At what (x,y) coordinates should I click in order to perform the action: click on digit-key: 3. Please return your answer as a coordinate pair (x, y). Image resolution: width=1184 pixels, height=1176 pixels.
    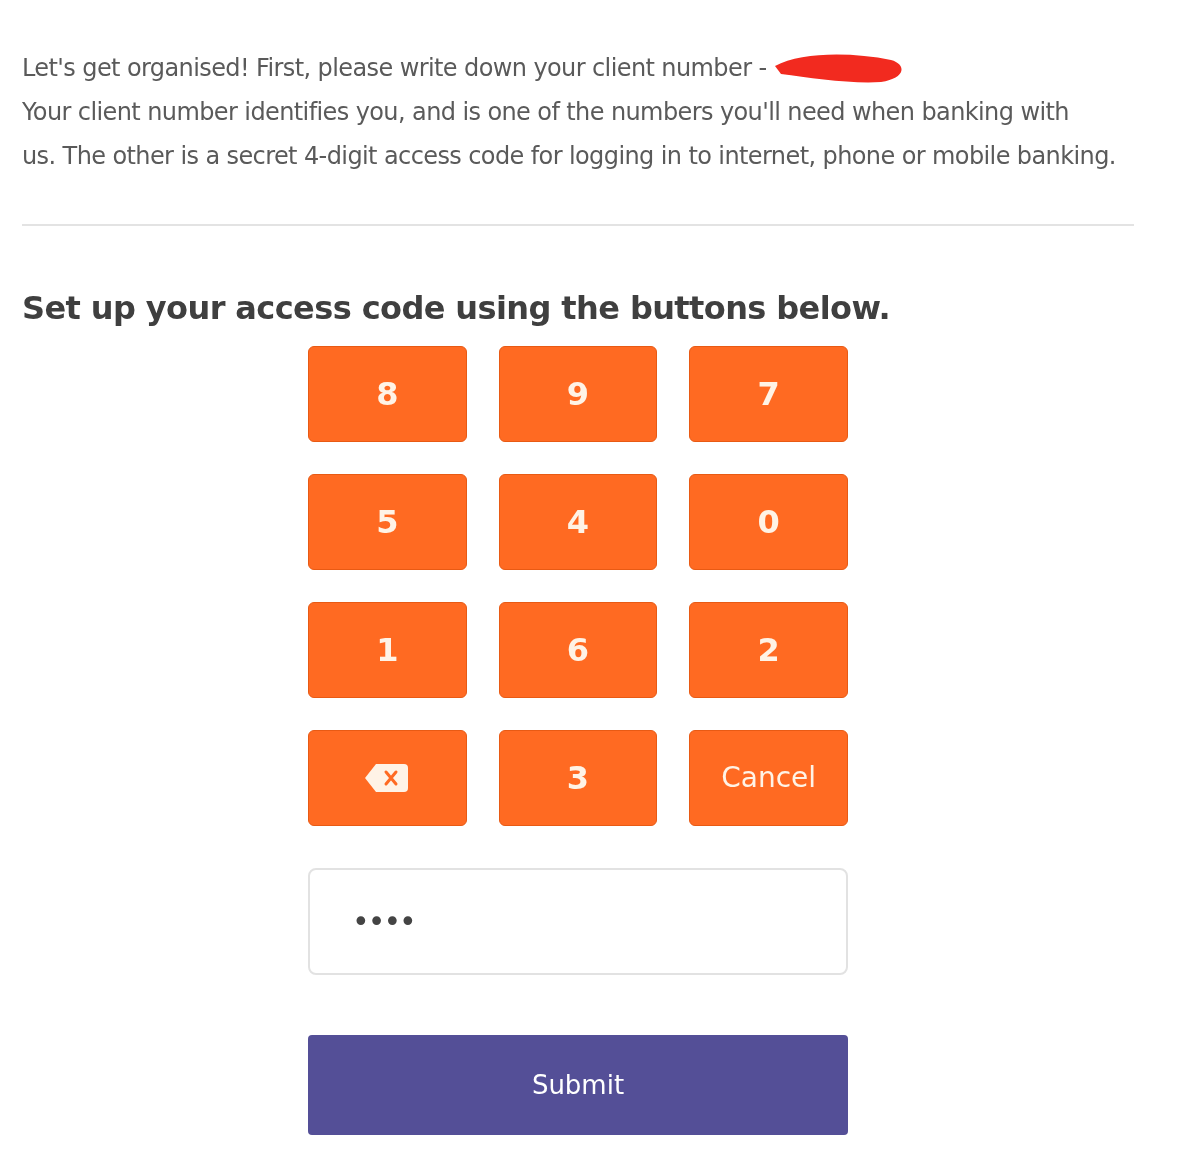
    Looking at the image, I should click on (578, 778).